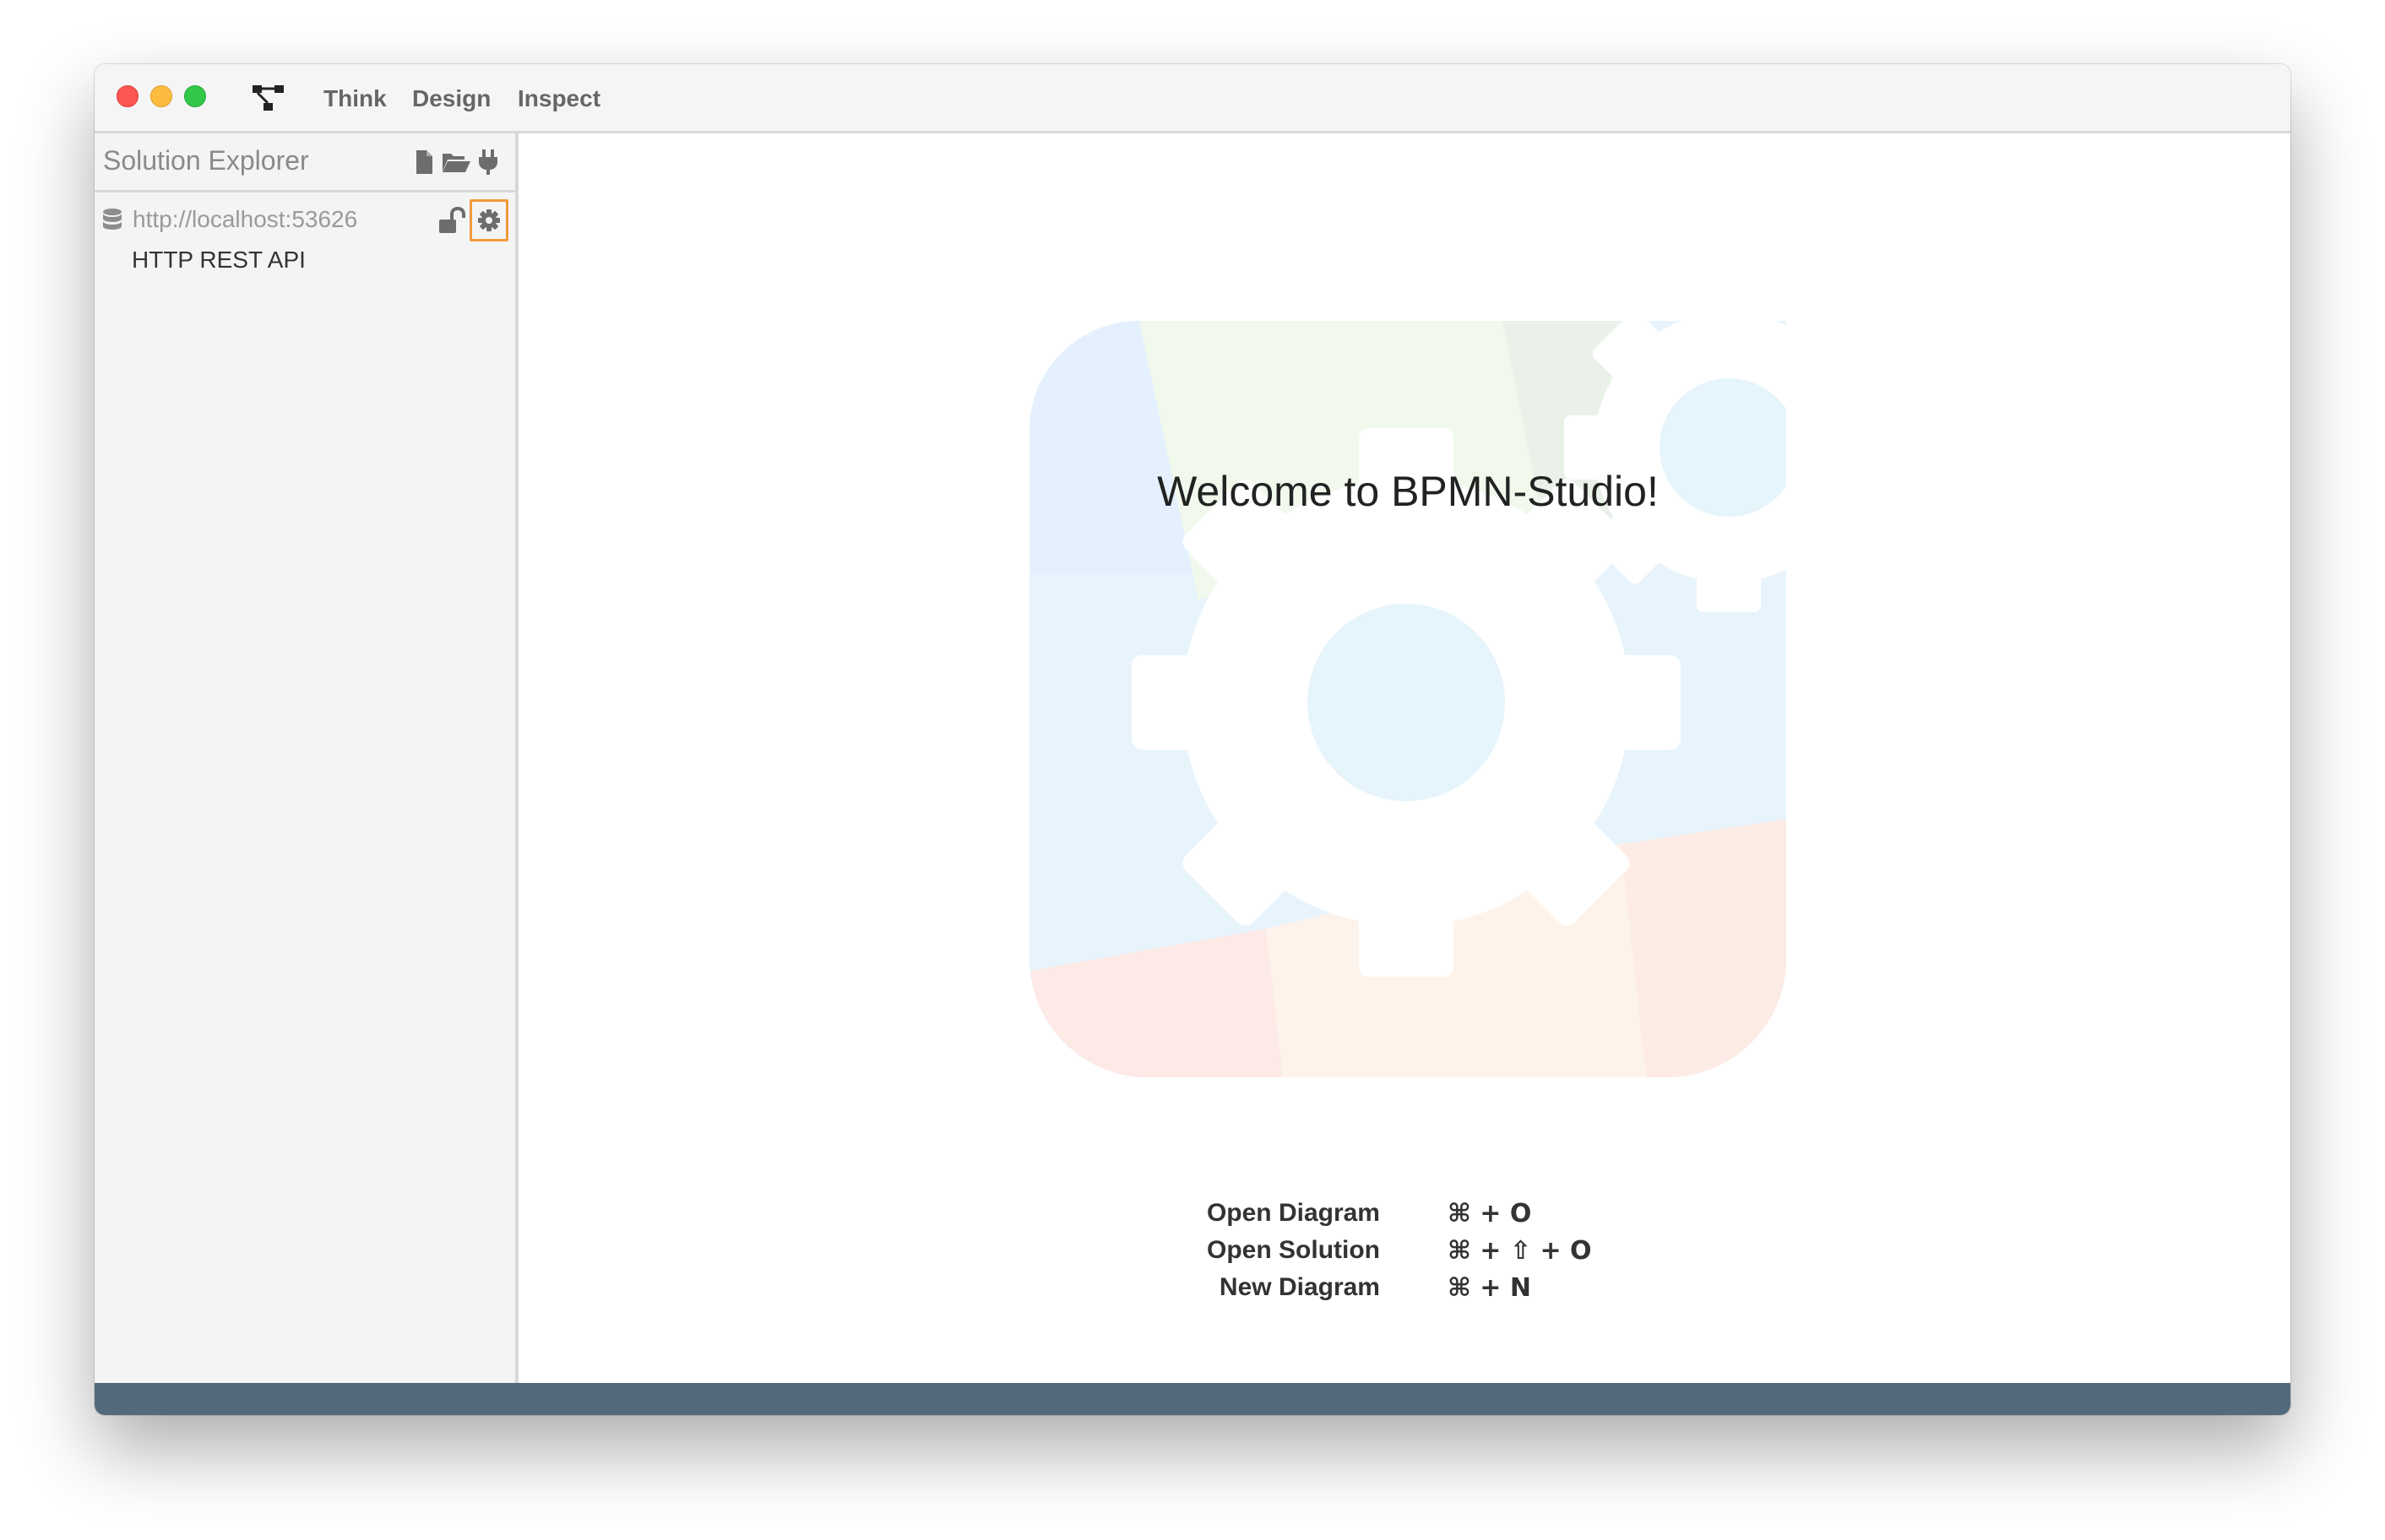 This screenshot has height=1540, width=2385. I want to click on plug-icon, so click(488, 162).